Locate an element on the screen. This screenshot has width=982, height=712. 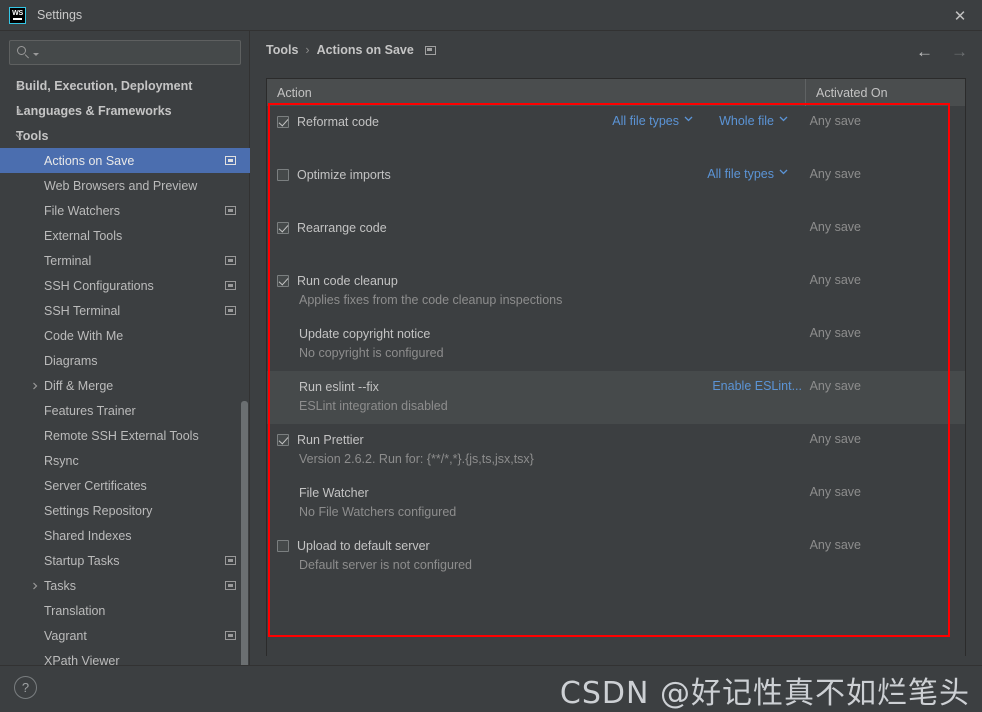
search-box is located at coordinates (125, 52).